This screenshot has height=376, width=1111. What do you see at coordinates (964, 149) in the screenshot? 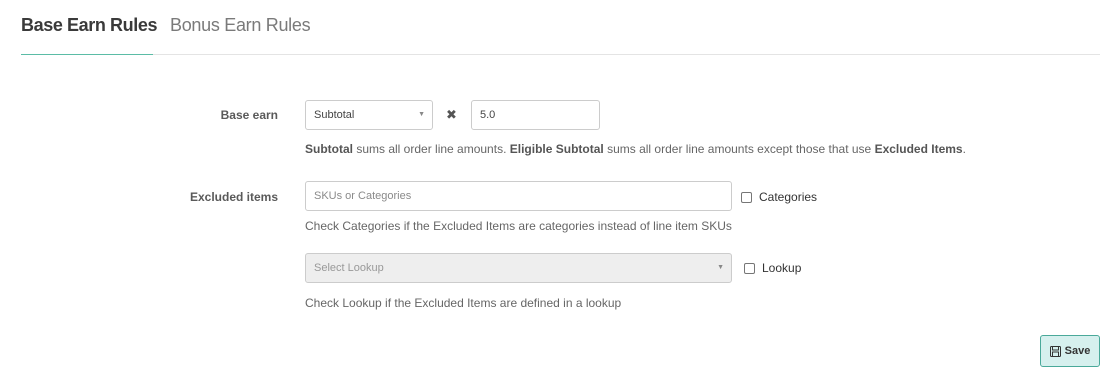
I see `help-text: .` at bounding box center [964, 149].